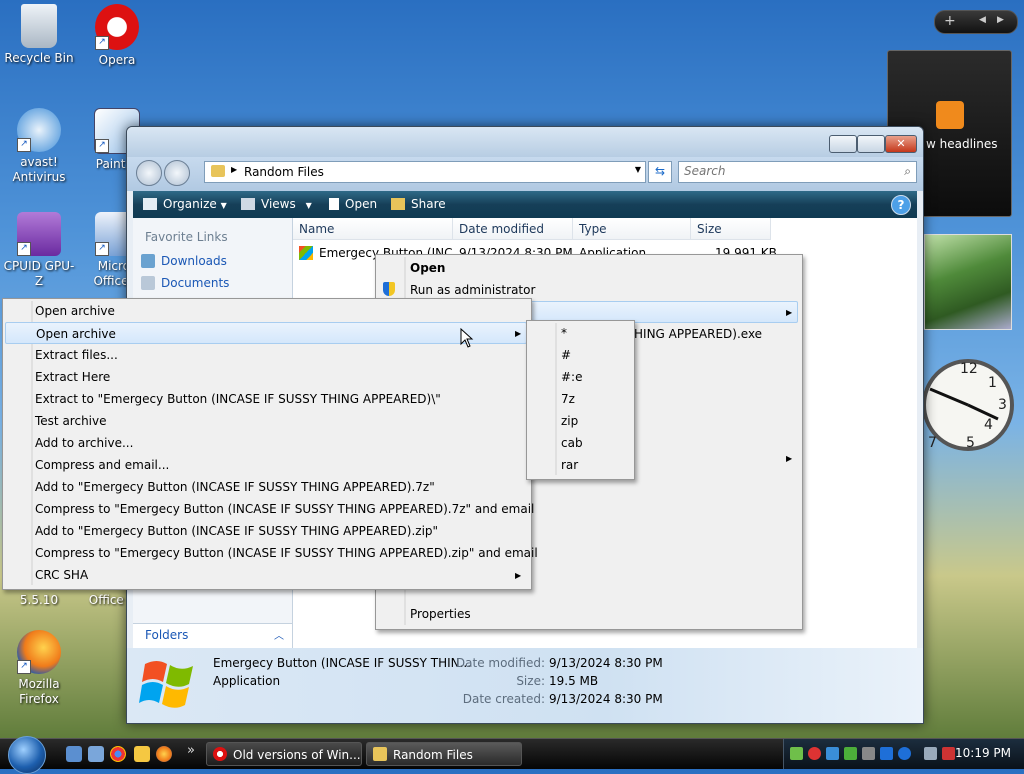  What do you see at coordinates (843, 144) in the screenshot?
I see `minimize-button` at bounding box center [843, 144].